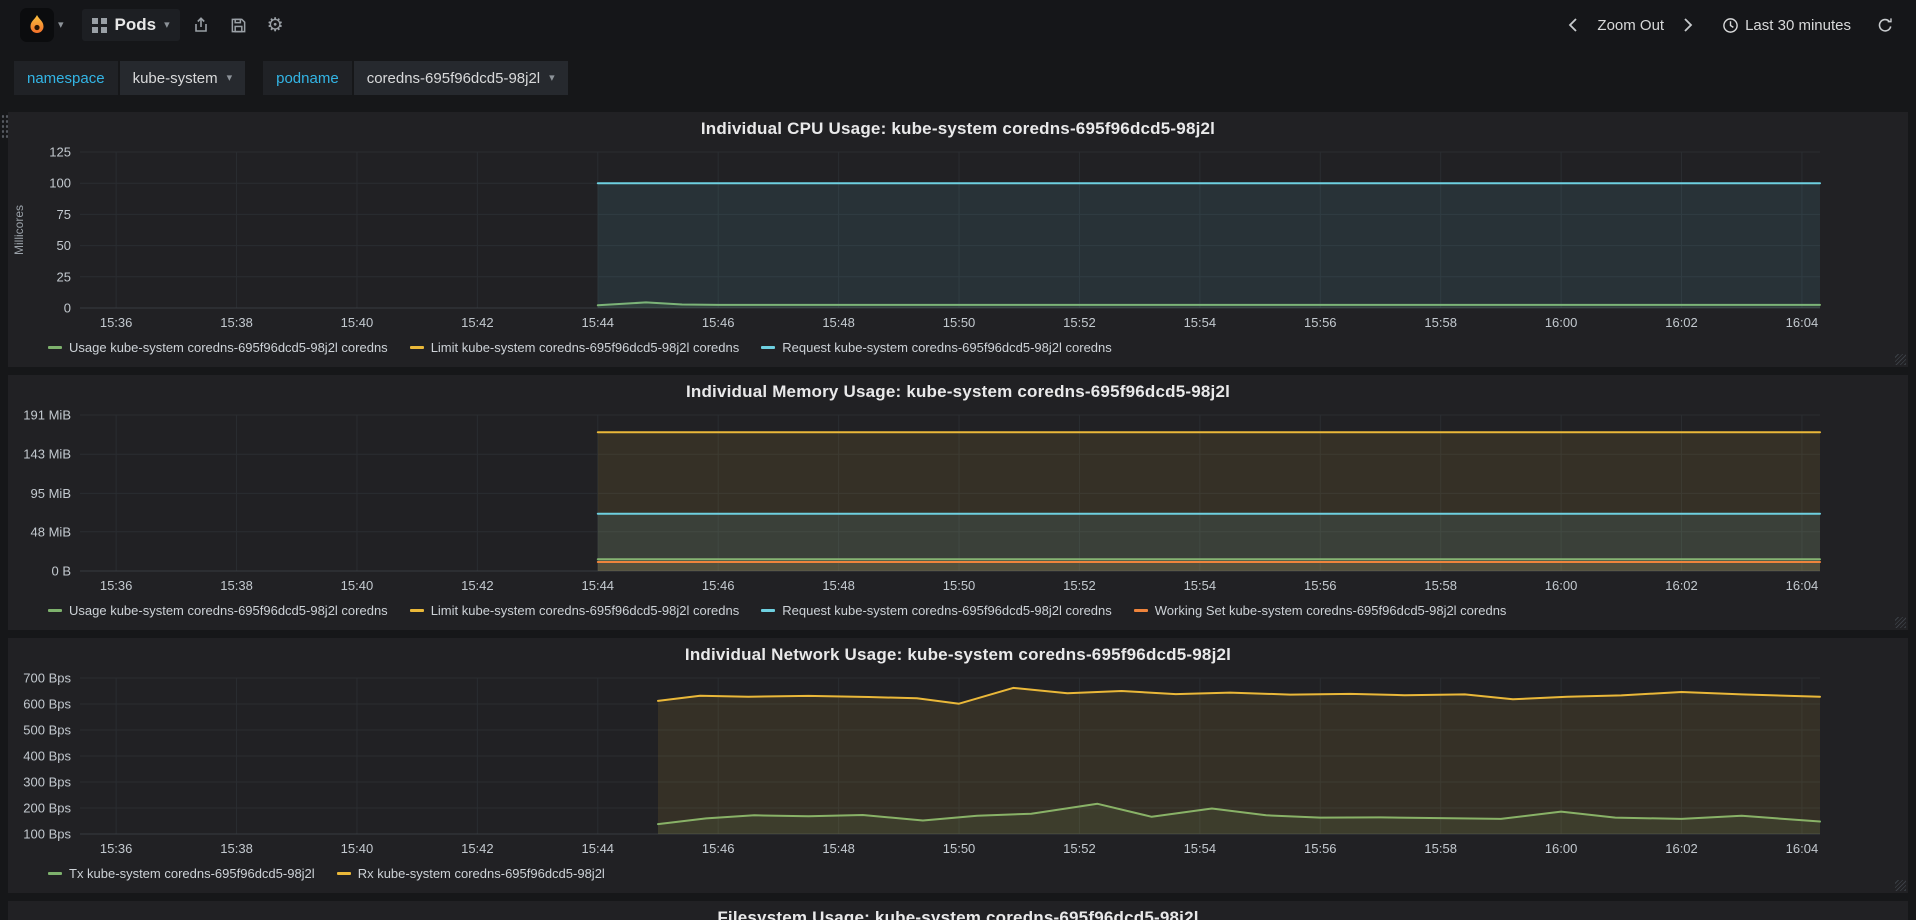  What do you see at coordinates (275, 25) in the screenshot?
I see `dashboard-settings-button: ⚙` at bounding box center [275, 25].